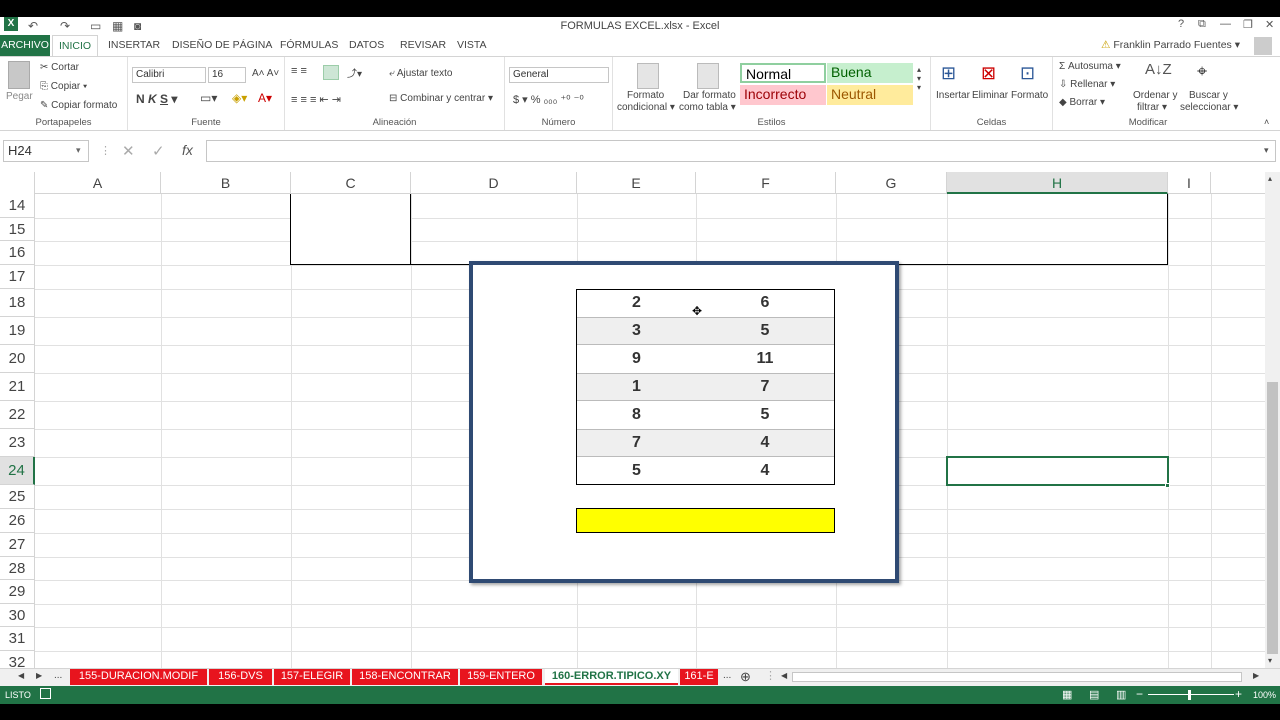 Image resolution: width=1280 pixels, height=720 pixels. Describe the element at coordinates (331, 72) in the screenshot. I see `align-bottom-icon` at that location.